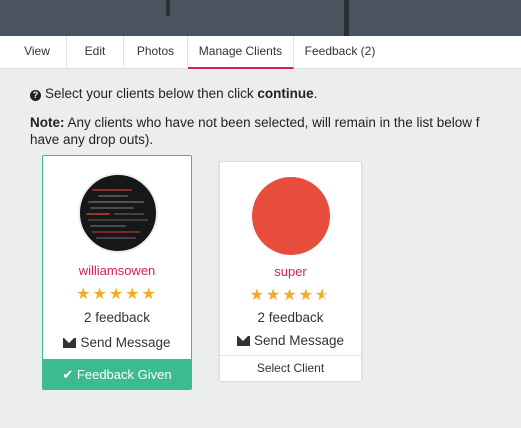  Describe the element at coordinates (260, 18) in the screenshot. I see `header-banner` at that location.